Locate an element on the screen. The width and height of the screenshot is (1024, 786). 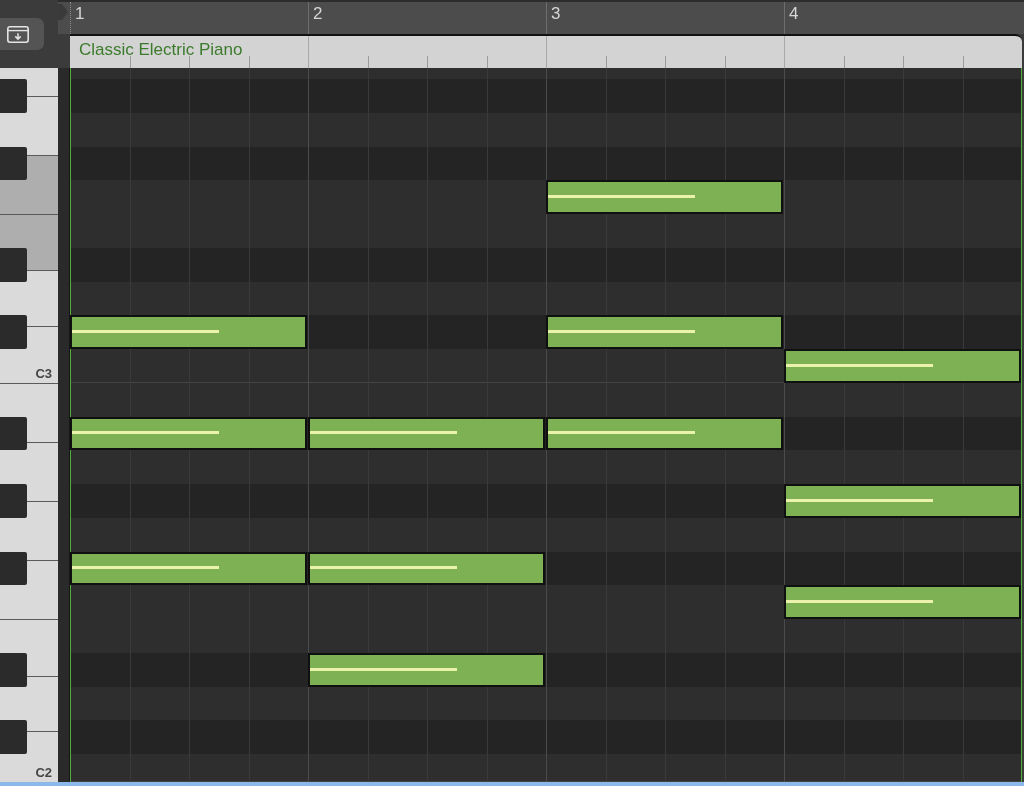
bar-number: 3 is located at coordinates (556, 14).